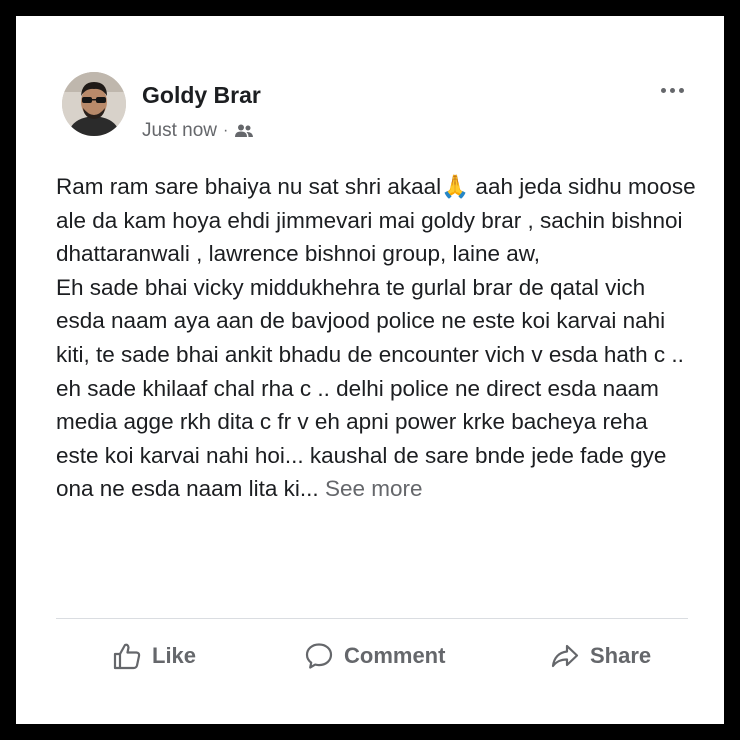 The image size is (740, 740). What do you see at coordinates (319, 656) in the screenshot?
I see `comment-icon` at bounding box center [319, 656].